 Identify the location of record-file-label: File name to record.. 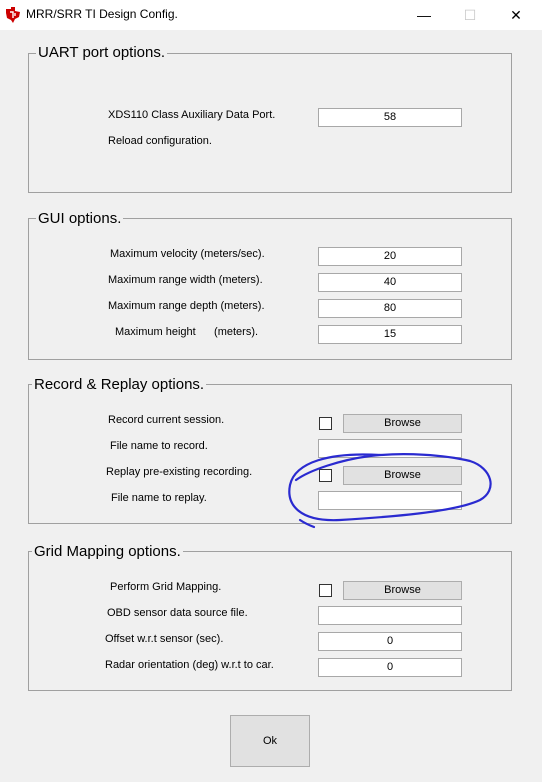
(159, 446).